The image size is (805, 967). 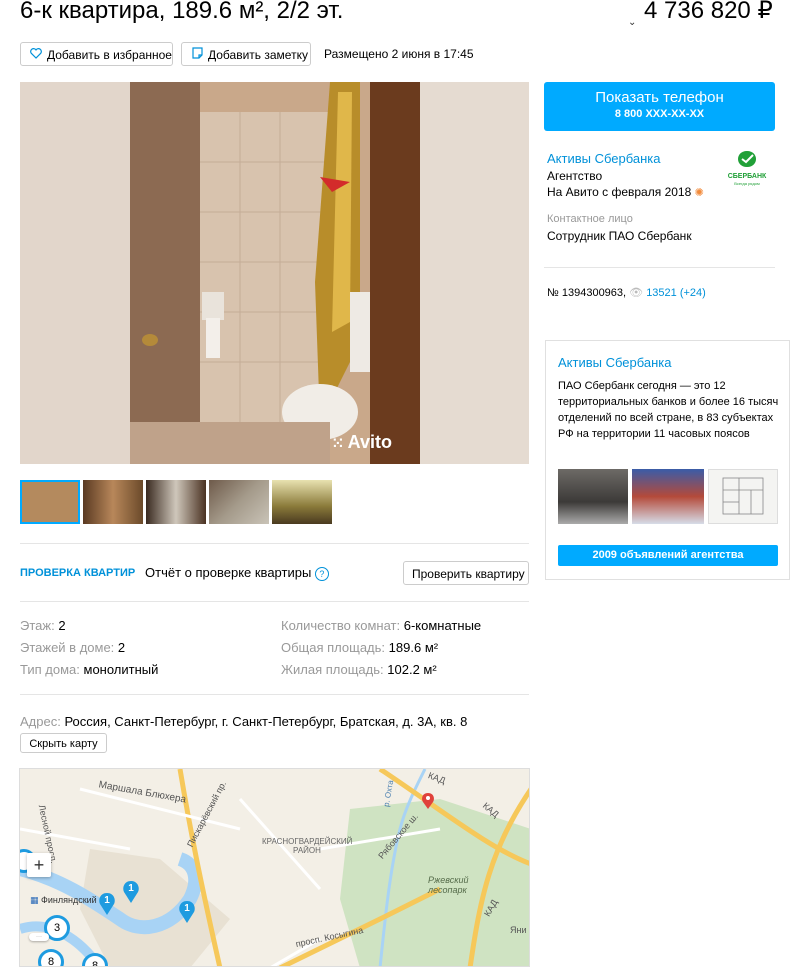 I want to click on listing-stats: № 1394300963, 👁 13521 (+24), so click(x=626, y=292).